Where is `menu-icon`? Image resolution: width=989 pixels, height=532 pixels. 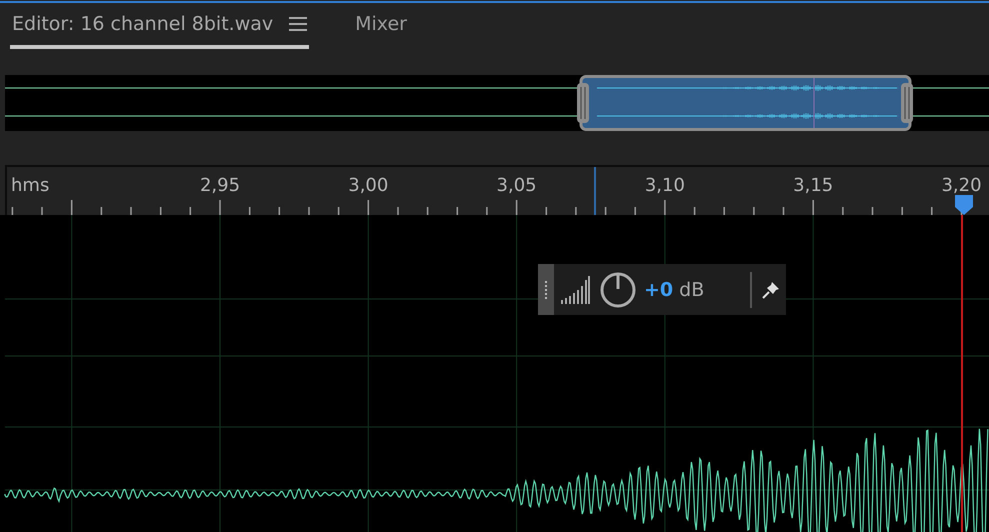
menu-icon is located at coordinates (298, 24).